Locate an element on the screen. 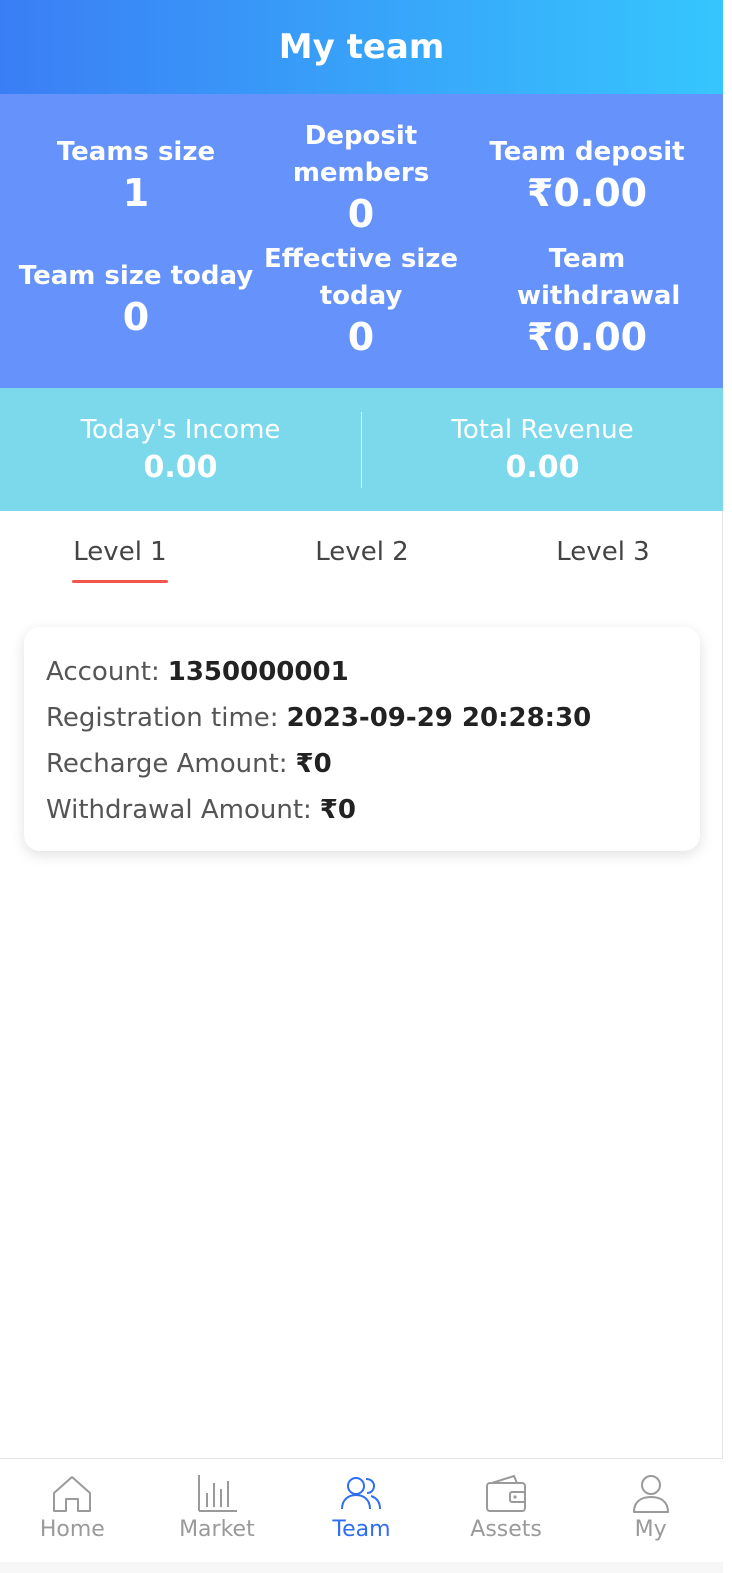 This screenshot has height=1573, width=732. withdrawal-value: ₹0 is located at coordinates (337, 810).